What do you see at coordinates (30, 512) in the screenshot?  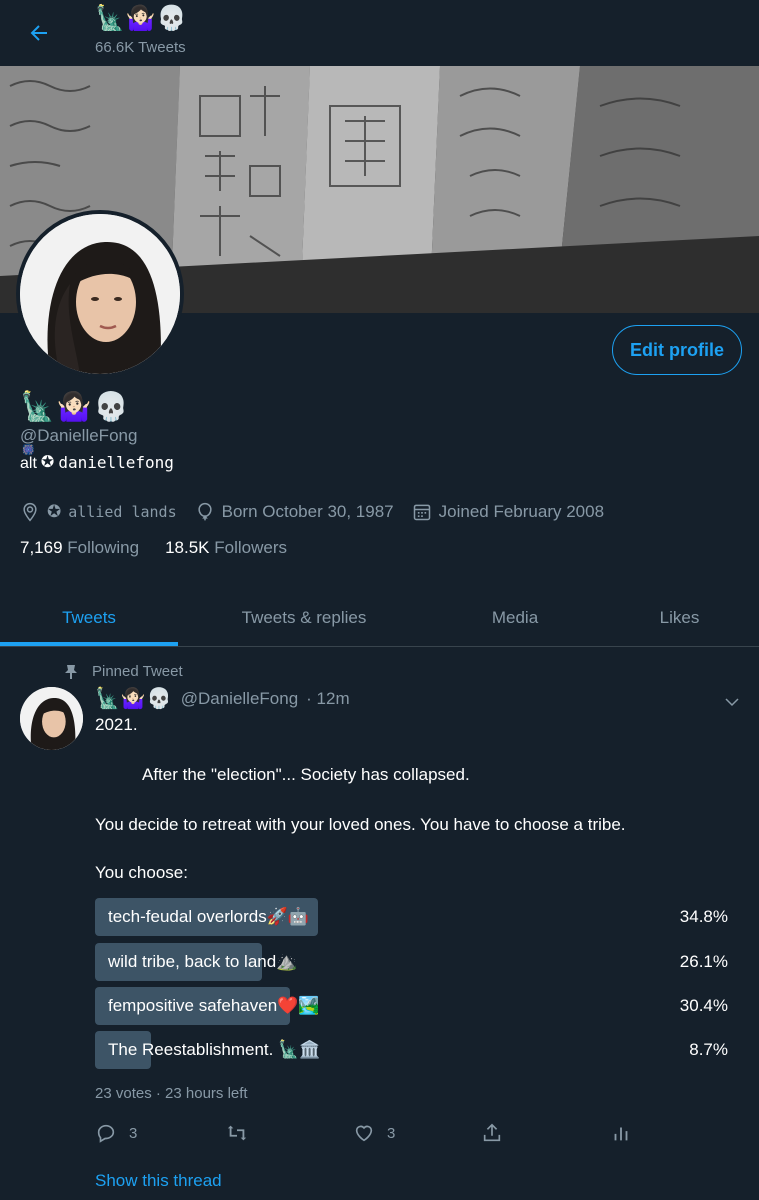 I see `location-pin-icon` at bounding box center [30, 512].